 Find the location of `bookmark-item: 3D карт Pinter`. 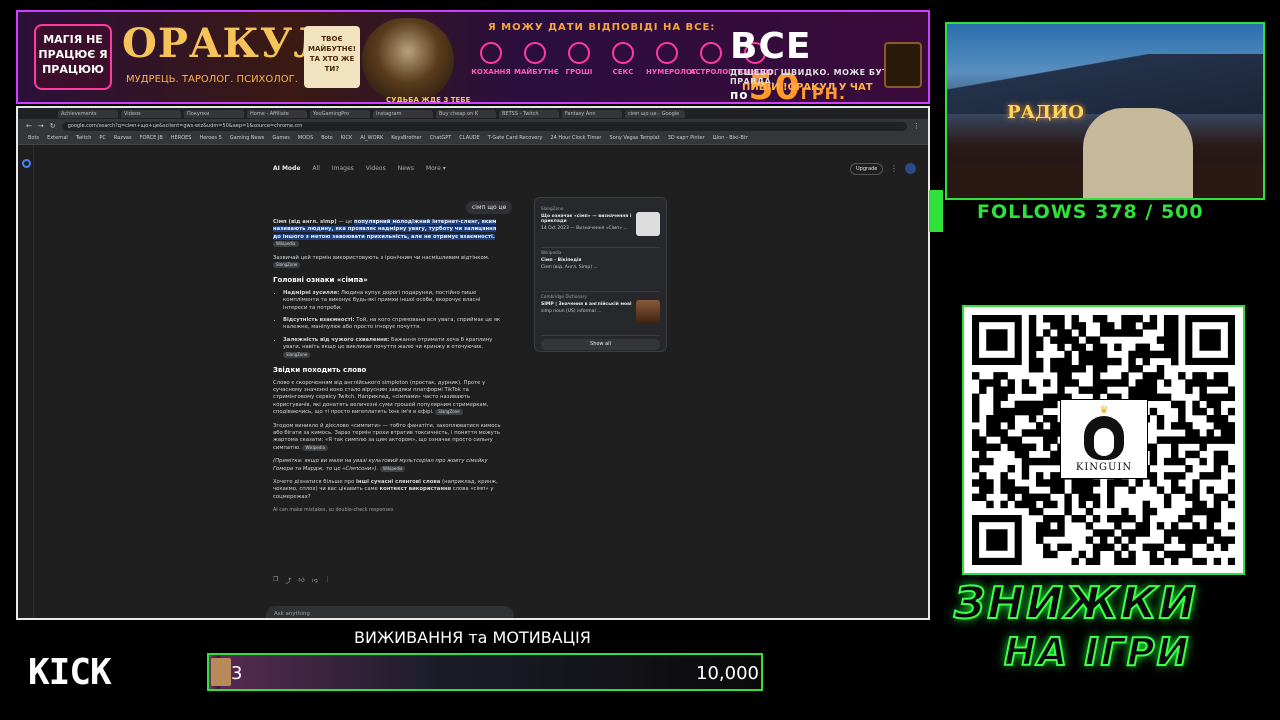

bookmark-item: 3D карт Pinter is located at coordinates (686, 138).